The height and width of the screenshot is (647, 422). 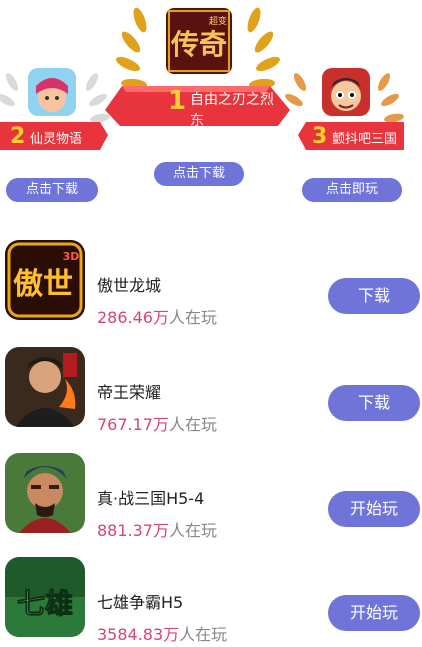 What do you see at coordinates (133, 424) in the screenshot?
I see `player-count-number: 767.17万` at bounding box center [133, 424].